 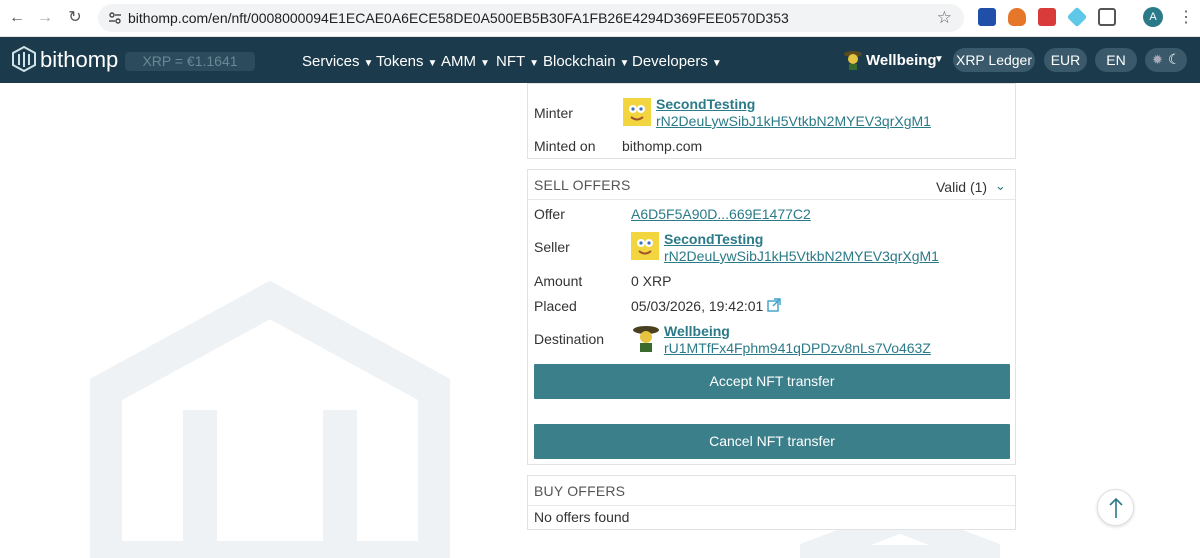 What do you see at coordinates (270, 419) in the screenshot?
I see `background-logo-watermark` at bounding box center [270, 419].